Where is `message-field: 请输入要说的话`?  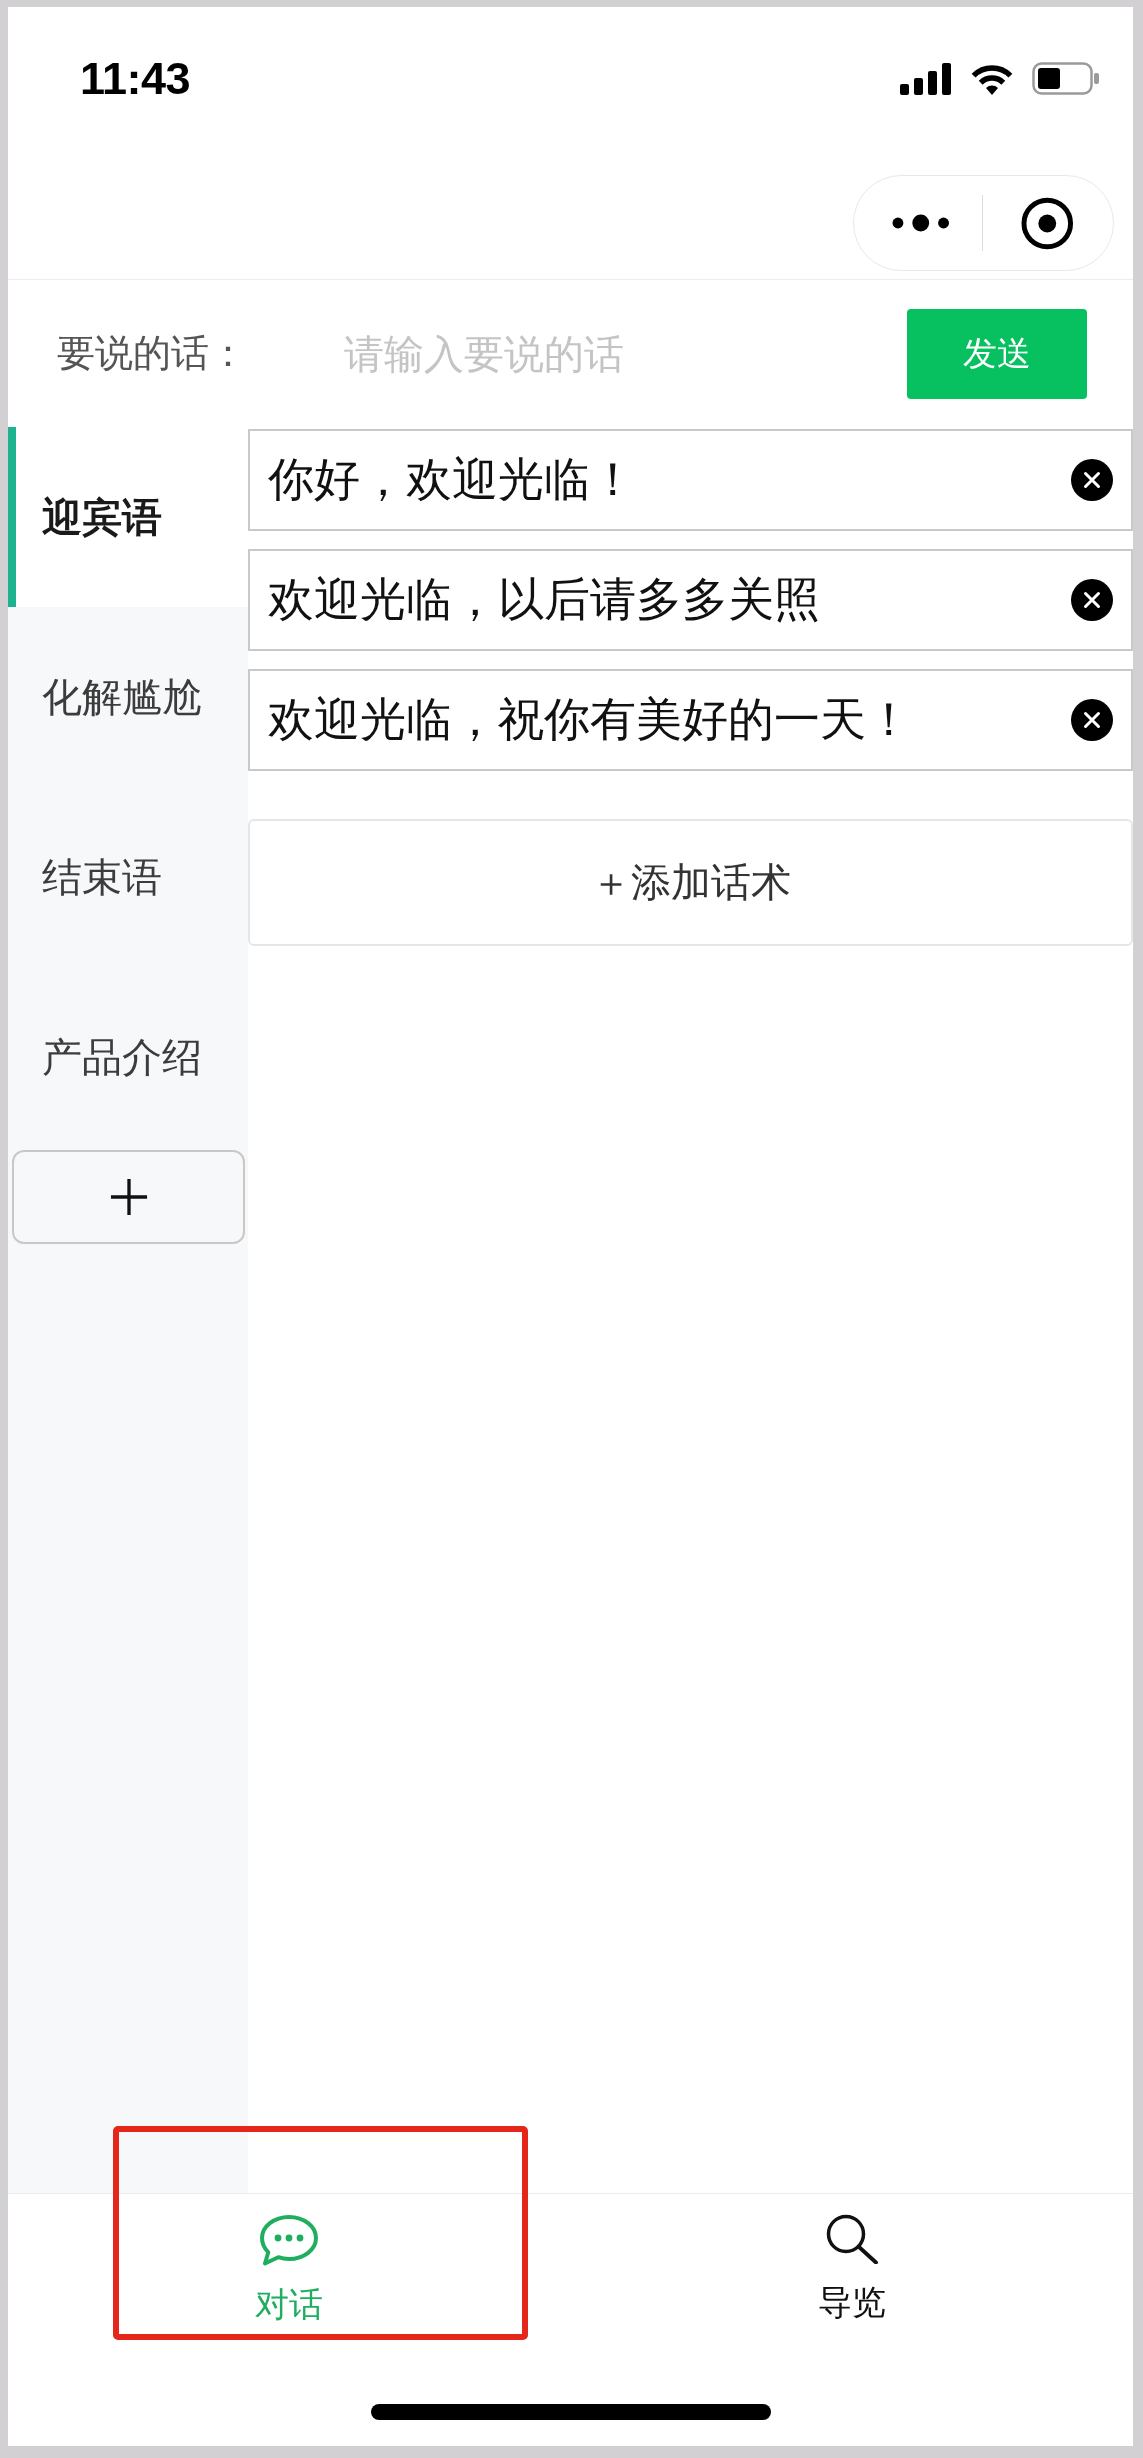
message-field: 请输入要说的话 is located at coordinates (615, 353).